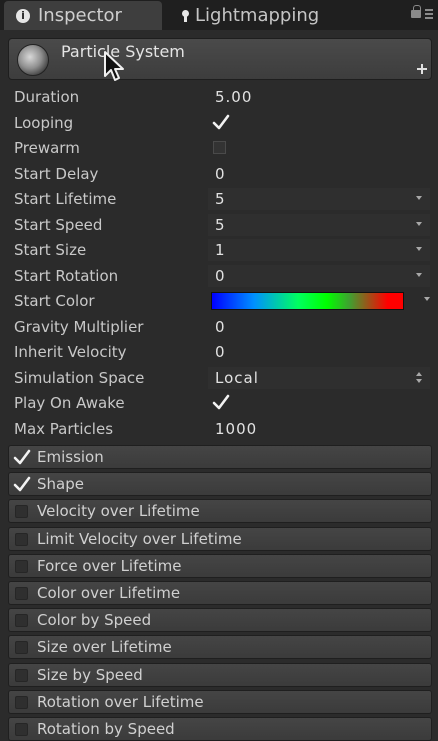  Describe the element at coordinates (79, 326) in the screenshot. I see `property-label: Gravity Multiplier` at that location.